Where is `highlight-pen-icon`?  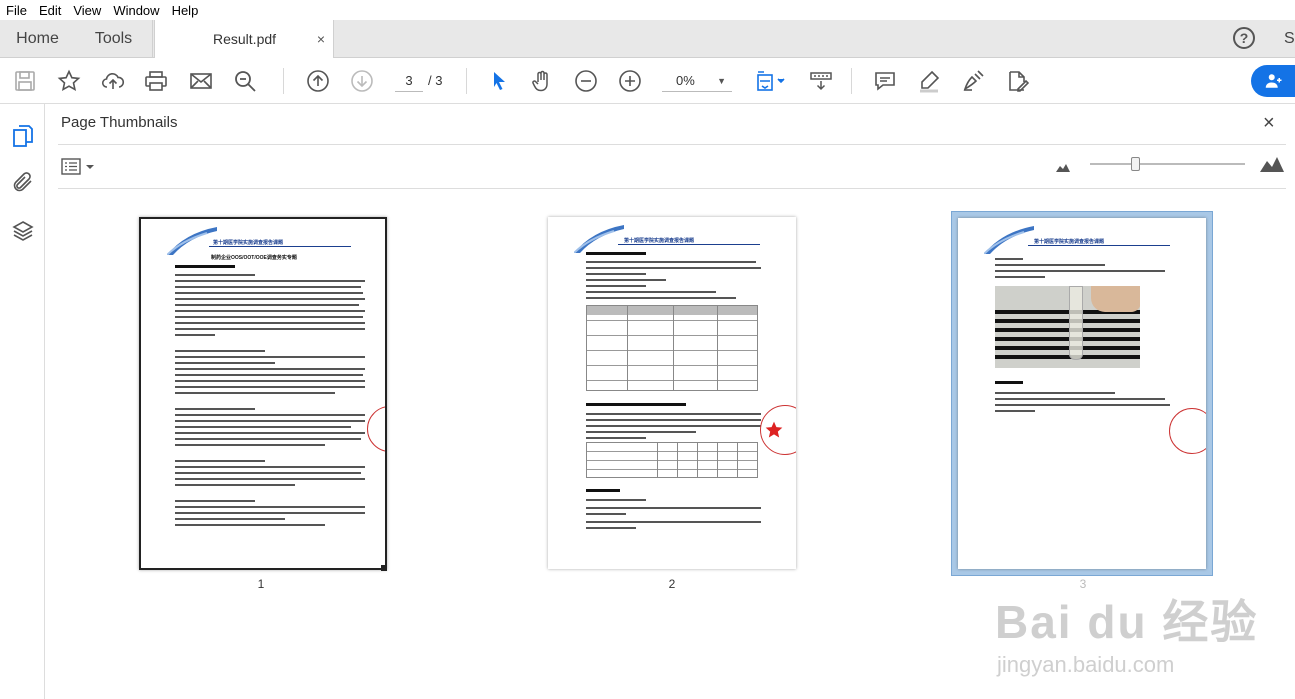 highlight-pen-icon is located at coordinates (929, 81).